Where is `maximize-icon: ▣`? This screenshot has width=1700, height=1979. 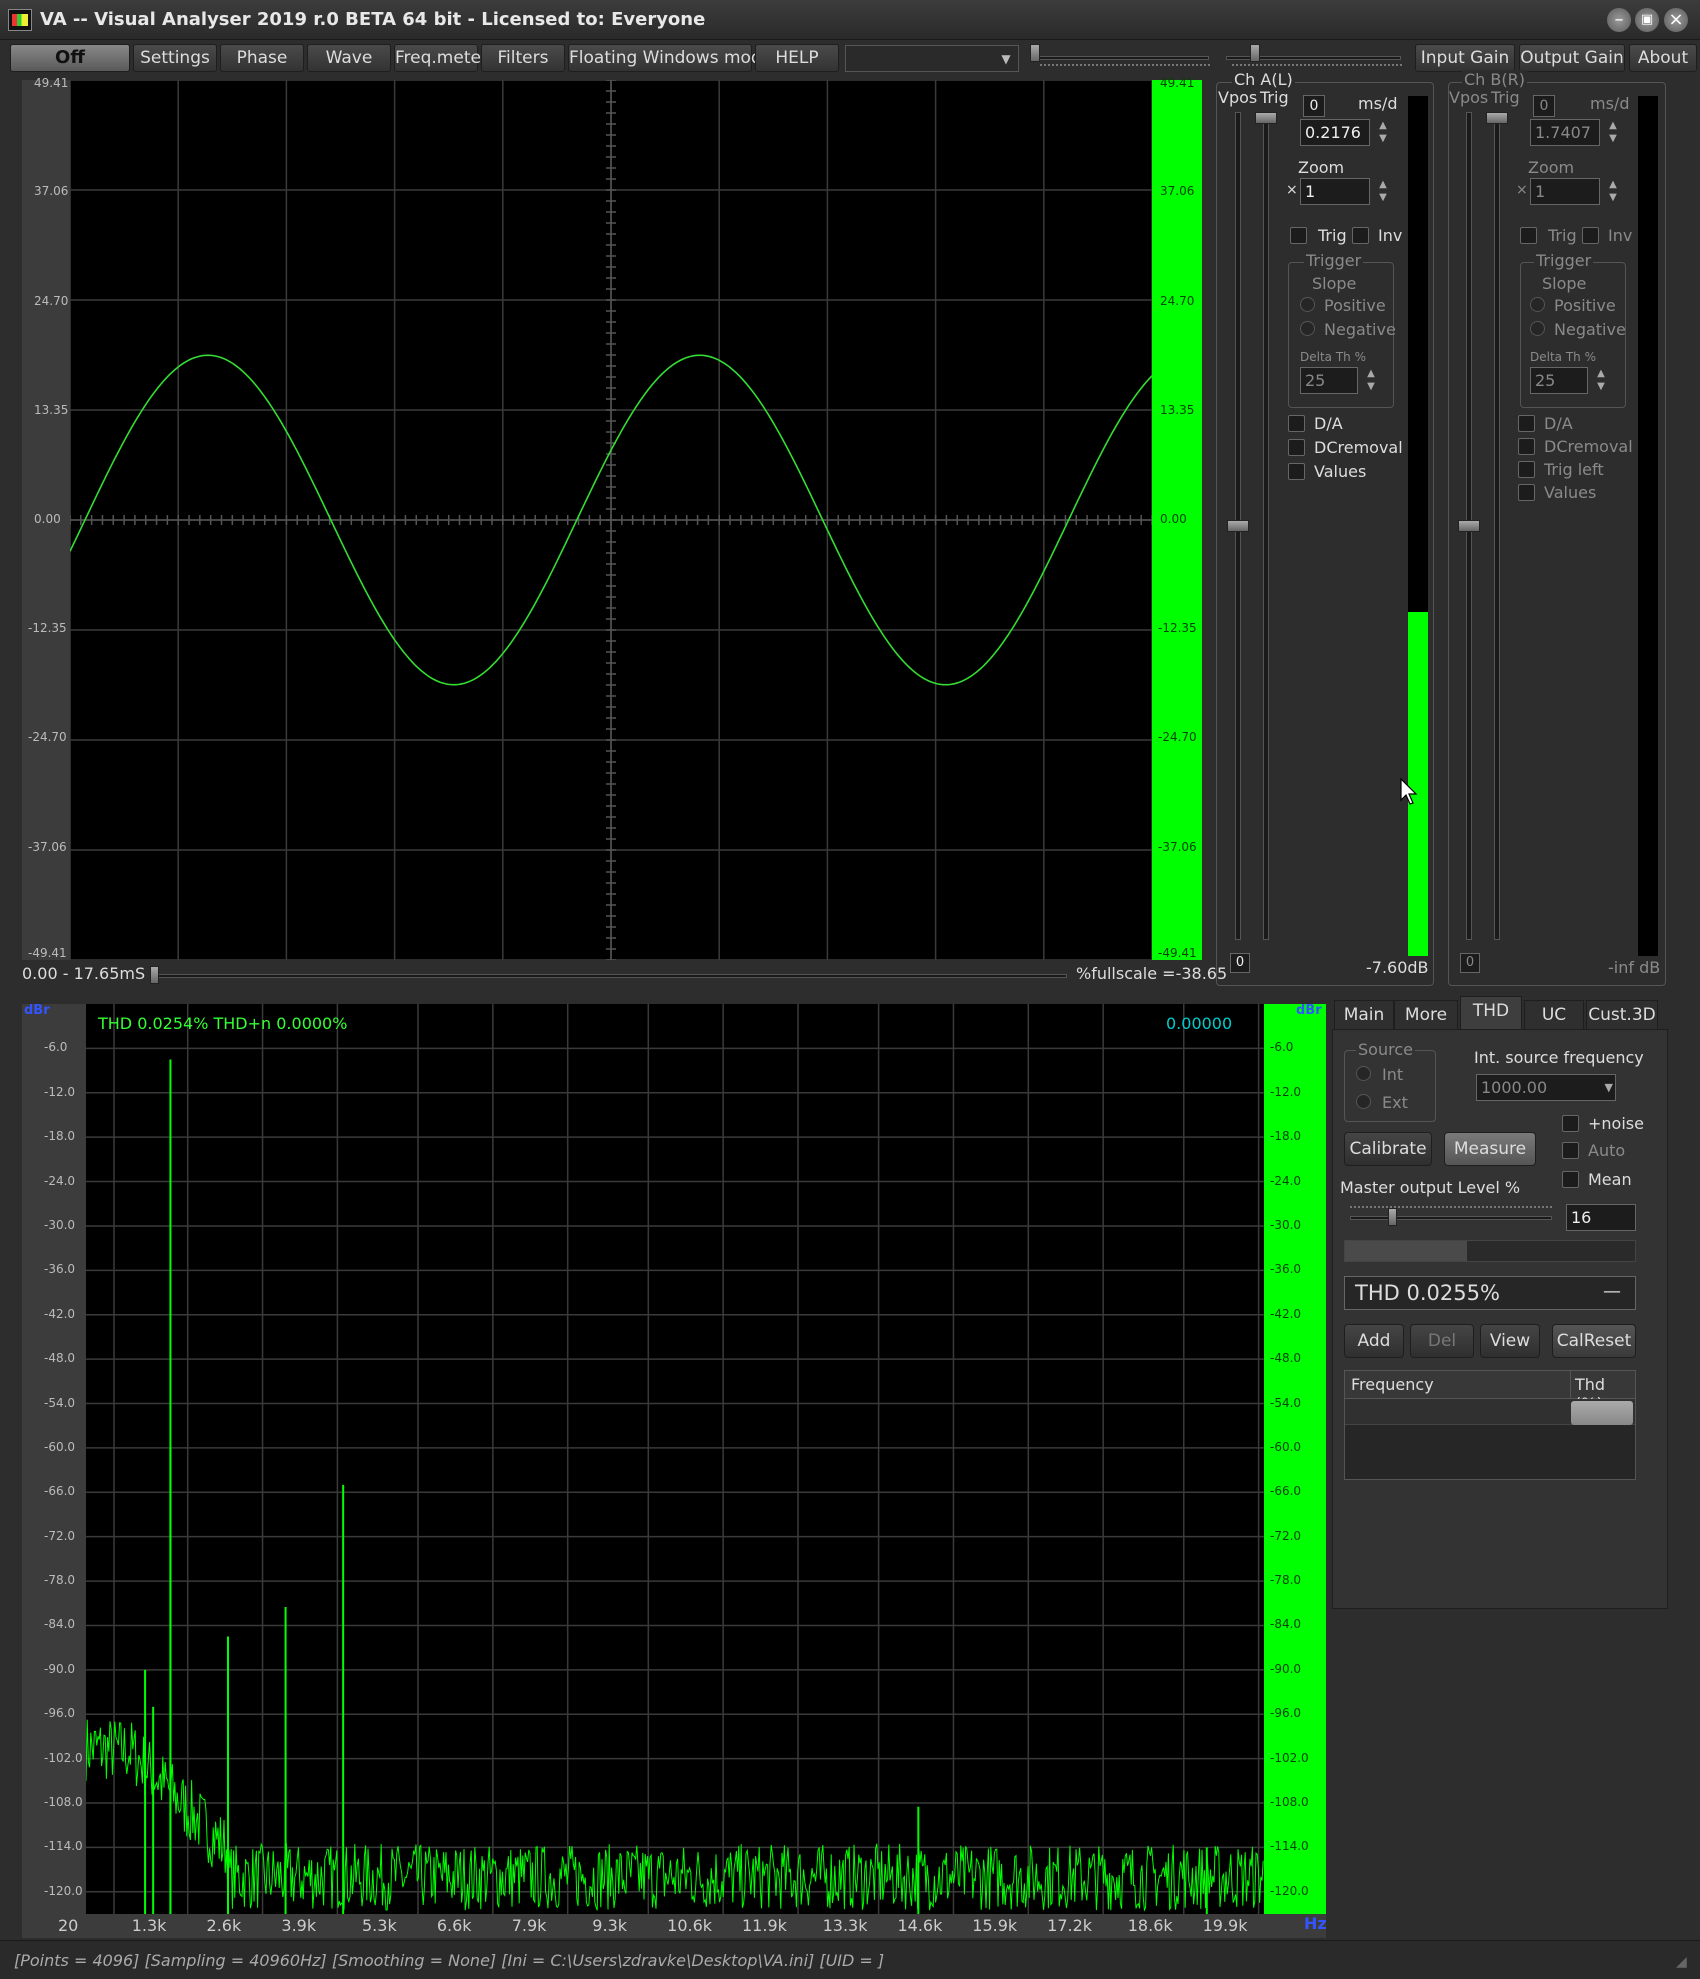
maximize-icon: ▣ is located at coordinates (1647, 20).